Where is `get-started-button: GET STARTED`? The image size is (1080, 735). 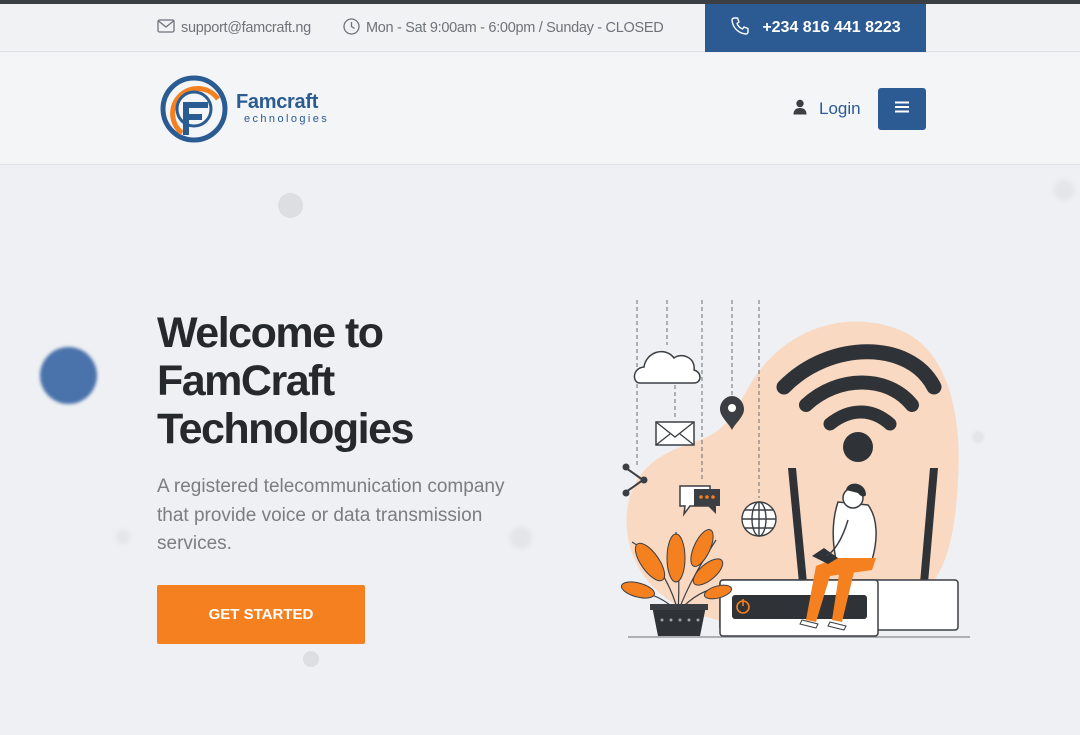 get-started-button: GET STARTED is located at coordinates (261, 614).